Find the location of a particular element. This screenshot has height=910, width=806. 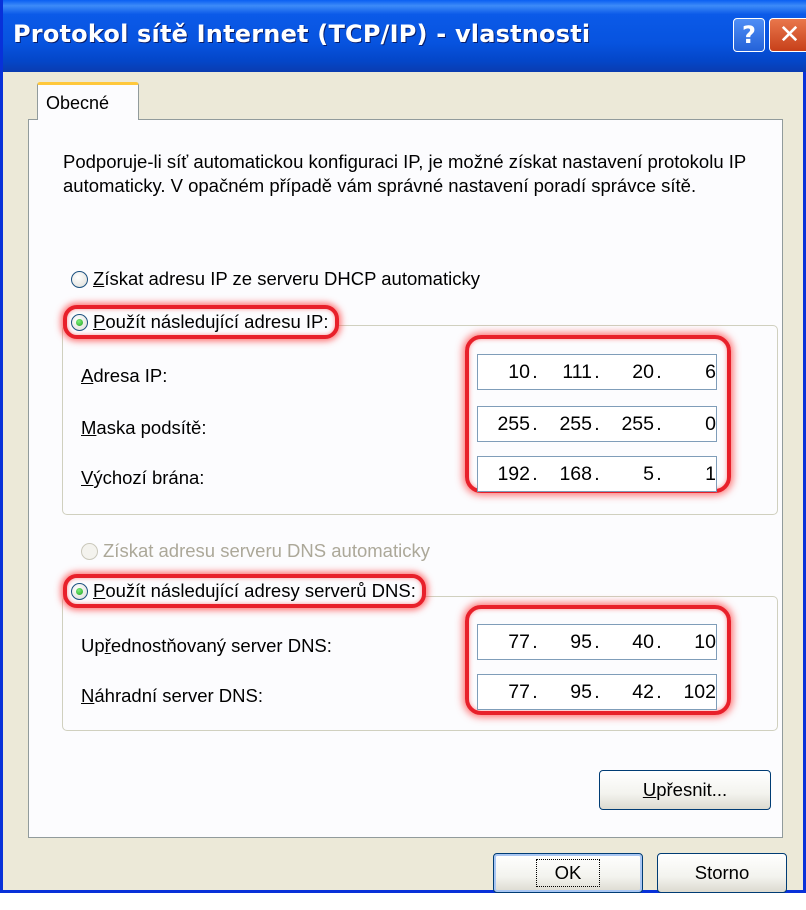

subnet-mask-label: Maska podsítě: is located at coordinates (144, 427).